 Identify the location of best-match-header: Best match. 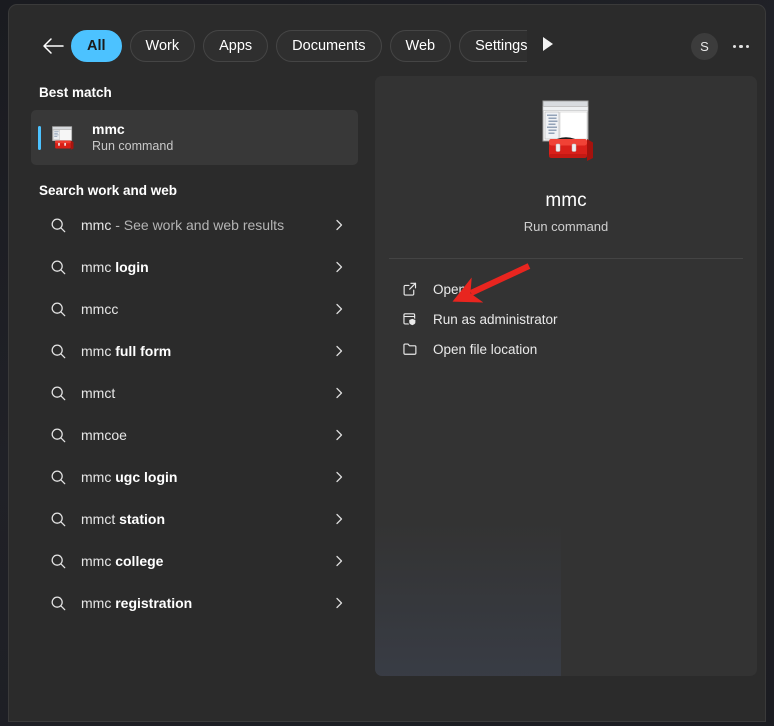
(75, 92).